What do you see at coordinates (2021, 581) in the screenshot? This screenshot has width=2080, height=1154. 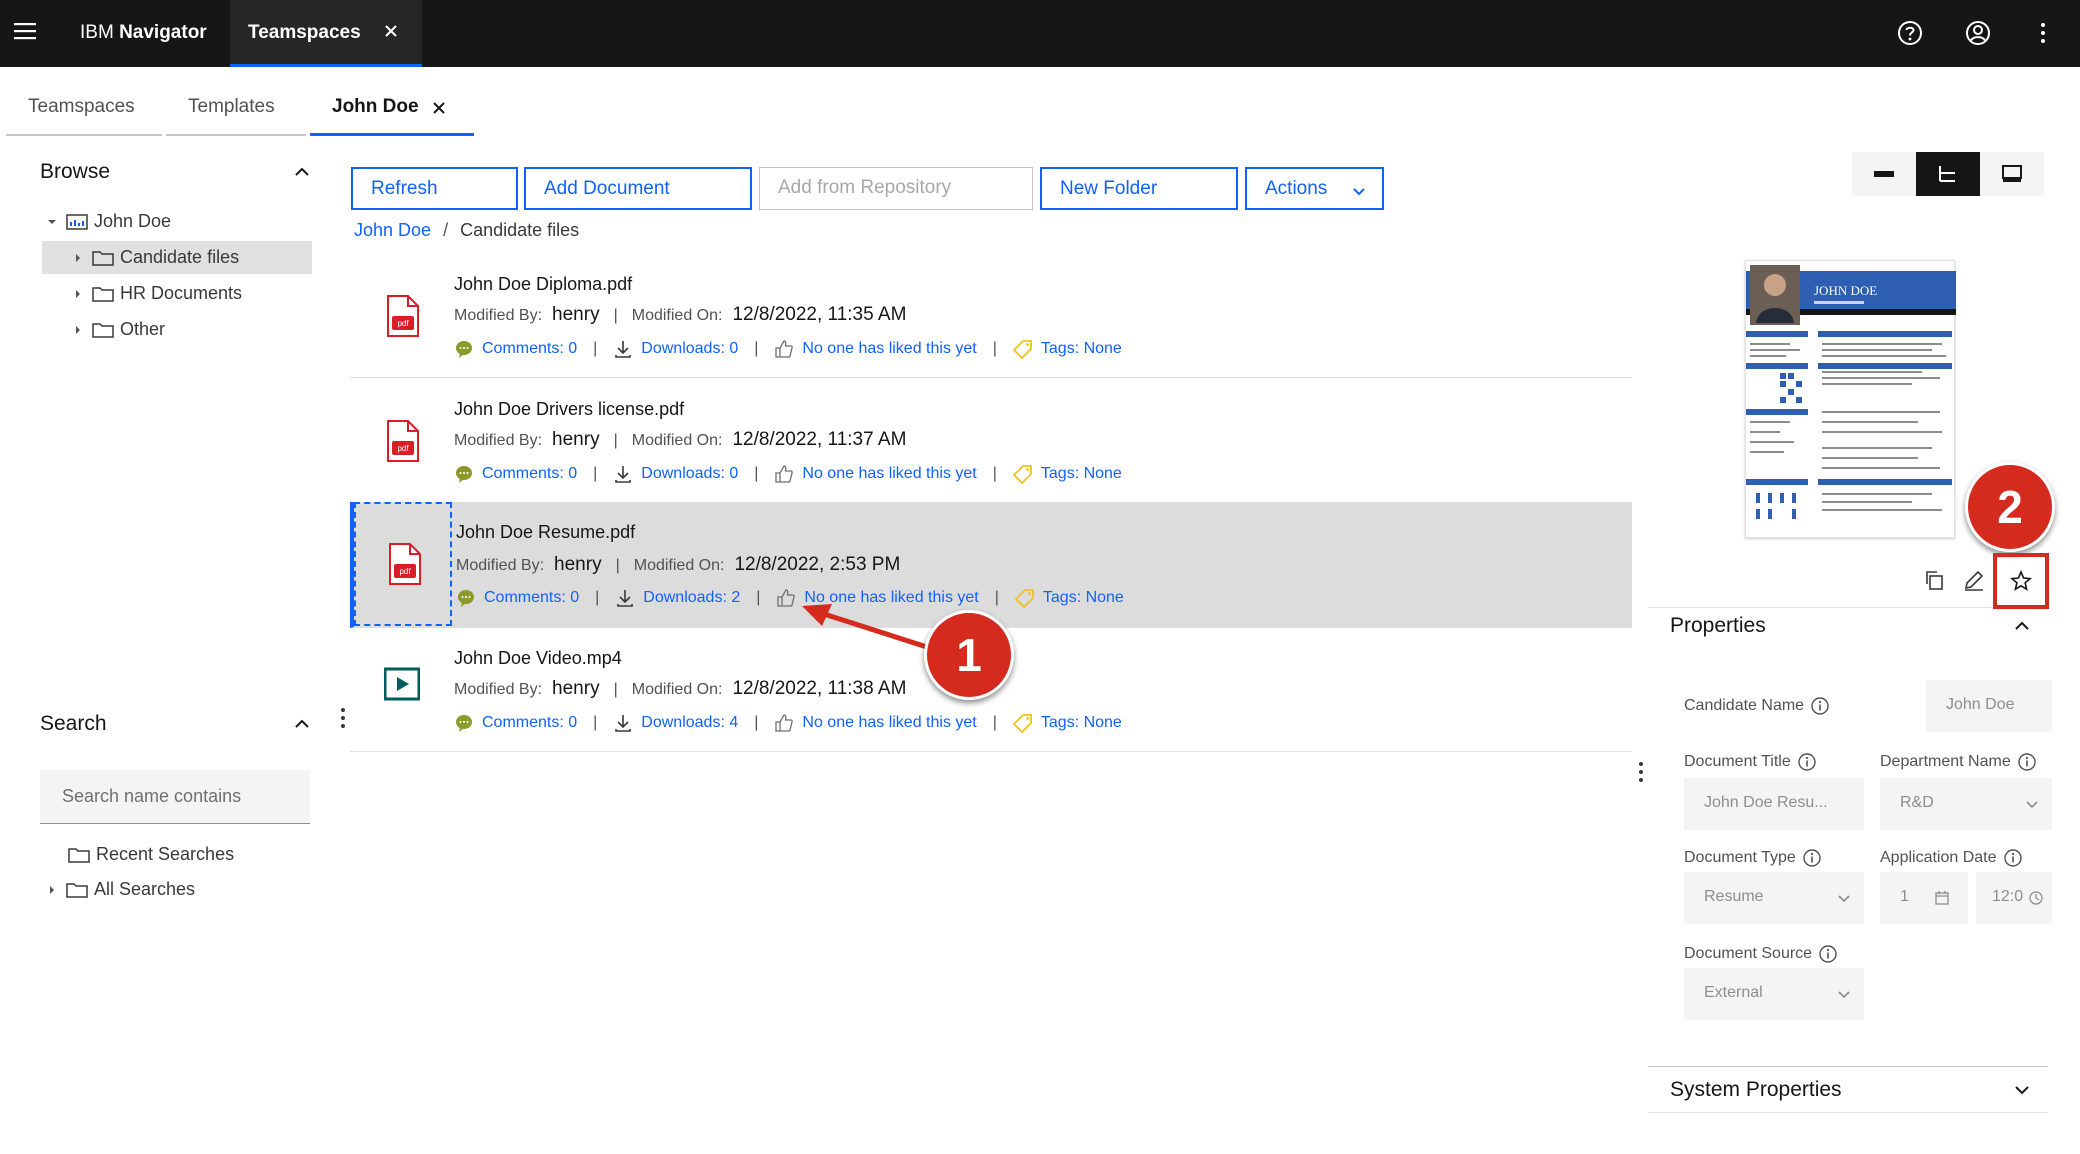 I see `highlight-box` at bounding box center [2021, 581].